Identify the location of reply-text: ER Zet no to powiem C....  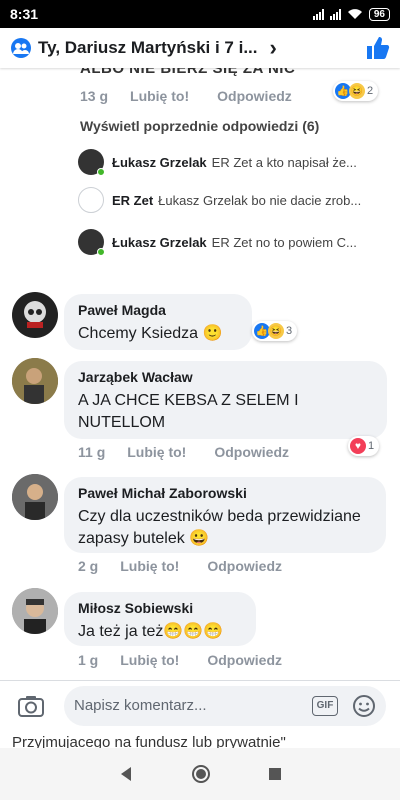
(284, 242).